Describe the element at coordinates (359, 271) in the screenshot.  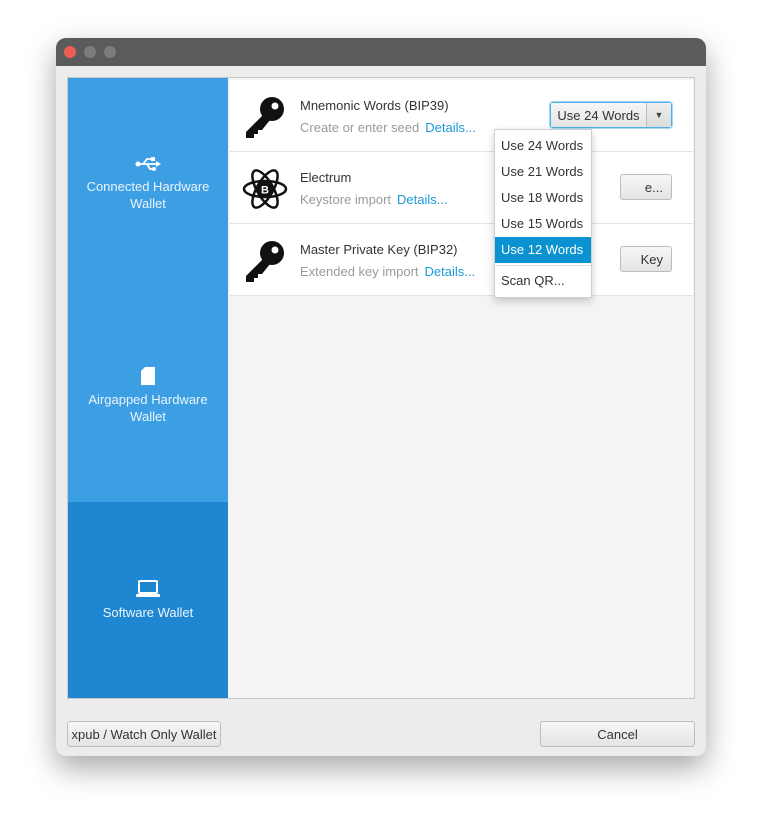
I see `row-subtitle: Extended key import` at that location.